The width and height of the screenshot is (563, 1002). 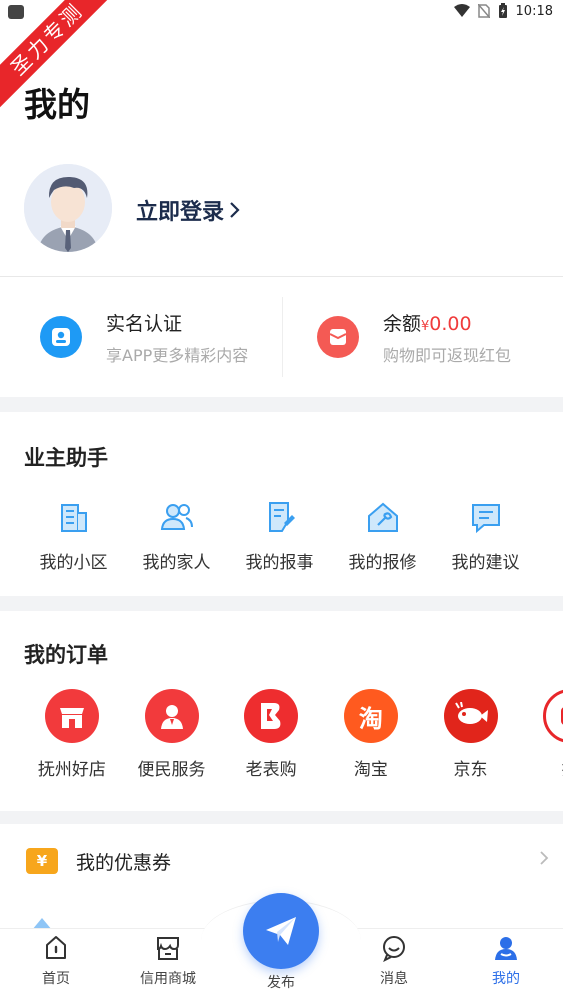 I want to click on verify-subtitle: 享APP更多精彩内容, so click(x=177, y=355).